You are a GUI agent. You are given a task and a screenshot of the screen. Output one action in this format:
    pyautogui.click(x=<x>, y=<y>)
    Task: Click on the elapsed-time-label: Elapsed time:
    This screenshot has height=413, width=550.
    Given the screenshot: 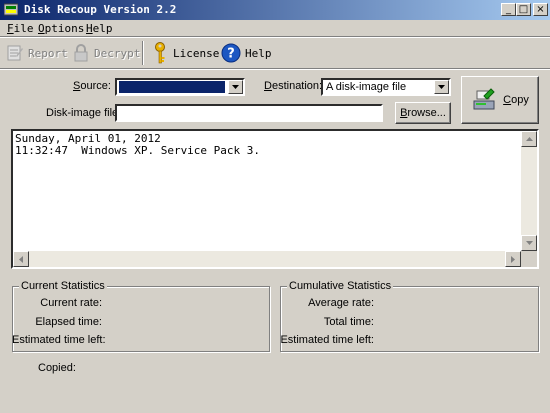 What is the action you would take?
    pyautogui.click(x=68, y=322)
    